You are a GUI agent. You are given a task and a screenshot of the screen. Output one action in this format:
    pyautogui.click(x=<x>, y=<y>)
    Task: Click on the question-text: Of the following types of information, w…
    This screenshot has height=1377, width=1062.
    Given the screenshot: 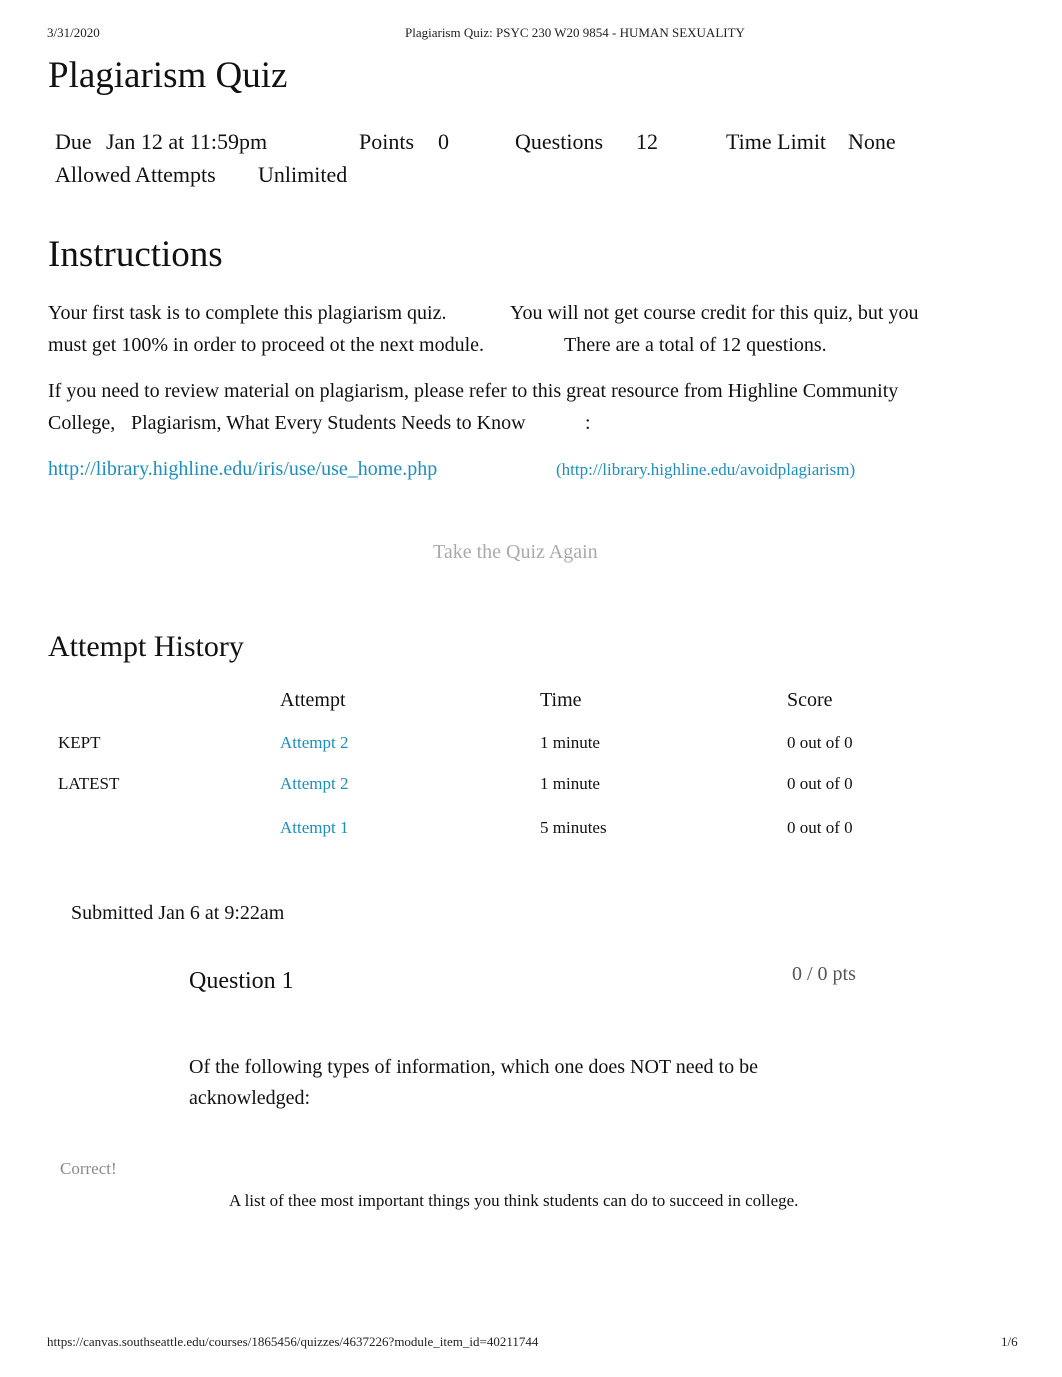 What is the action you would take?
    pyautogui.click(x=473, y=1082)
    